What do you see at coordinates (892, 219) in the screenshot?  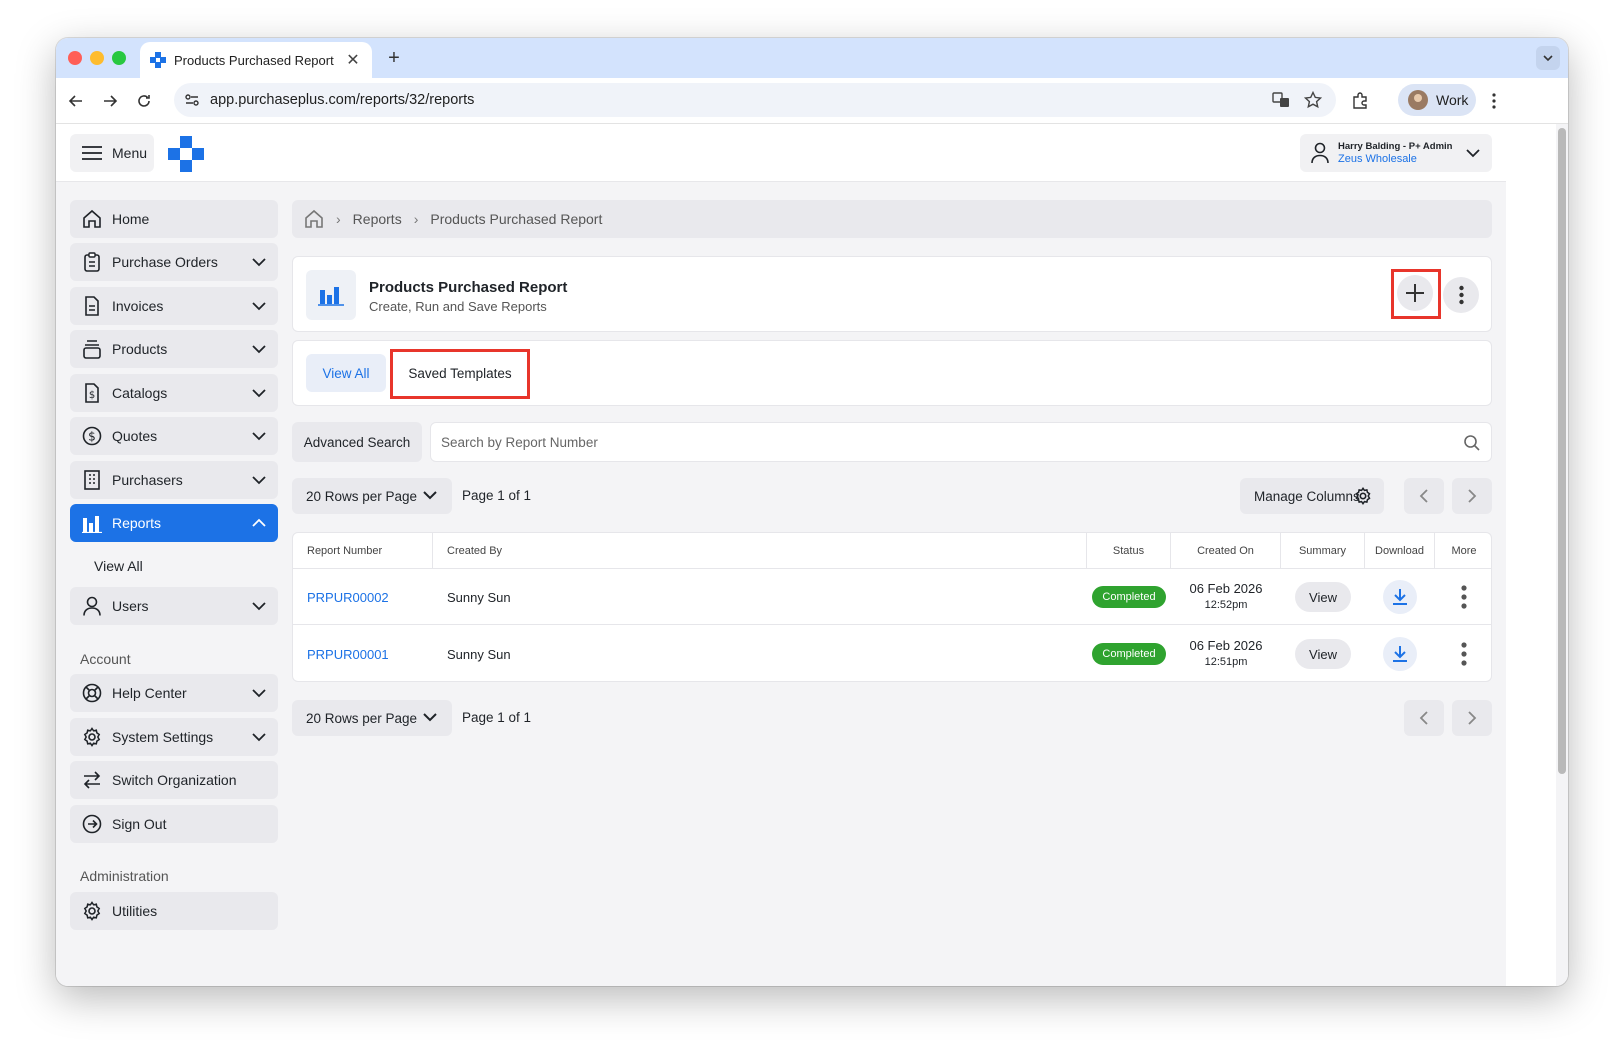 I see `breadcrumb: › Reports › Products Purchased Report` at bounding box center [892, 219].